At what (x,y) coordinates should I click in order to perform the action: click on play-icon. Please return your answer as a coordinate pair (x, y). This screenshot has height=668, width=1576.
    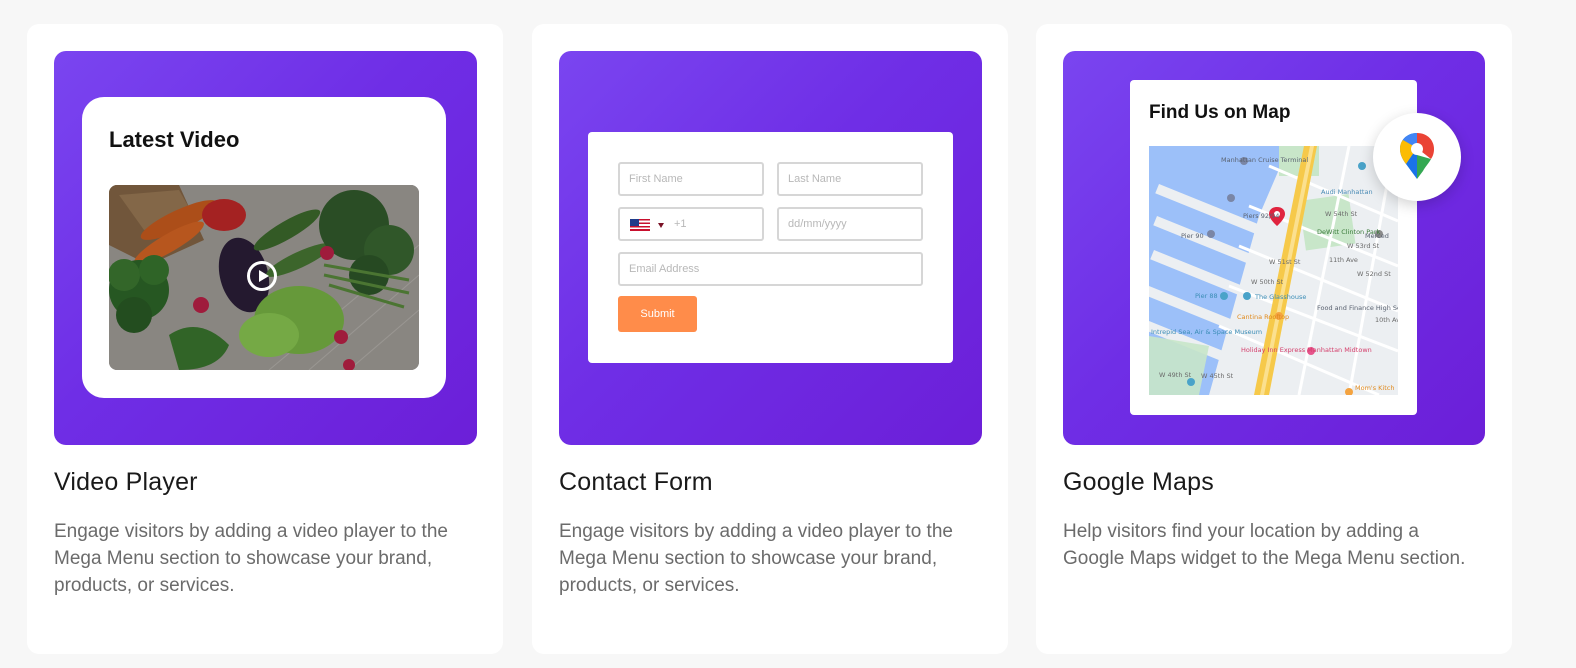
    Looking at the image, I should click on (262, 276).